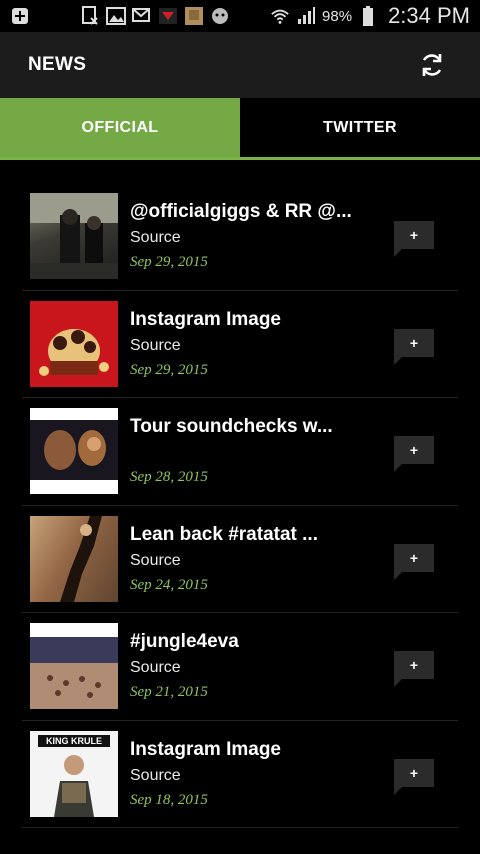  What do you see at coordinates (184, 642) in the screenshot?
I see `news-title: #jungle4eva` at bounding box center [184, 642].